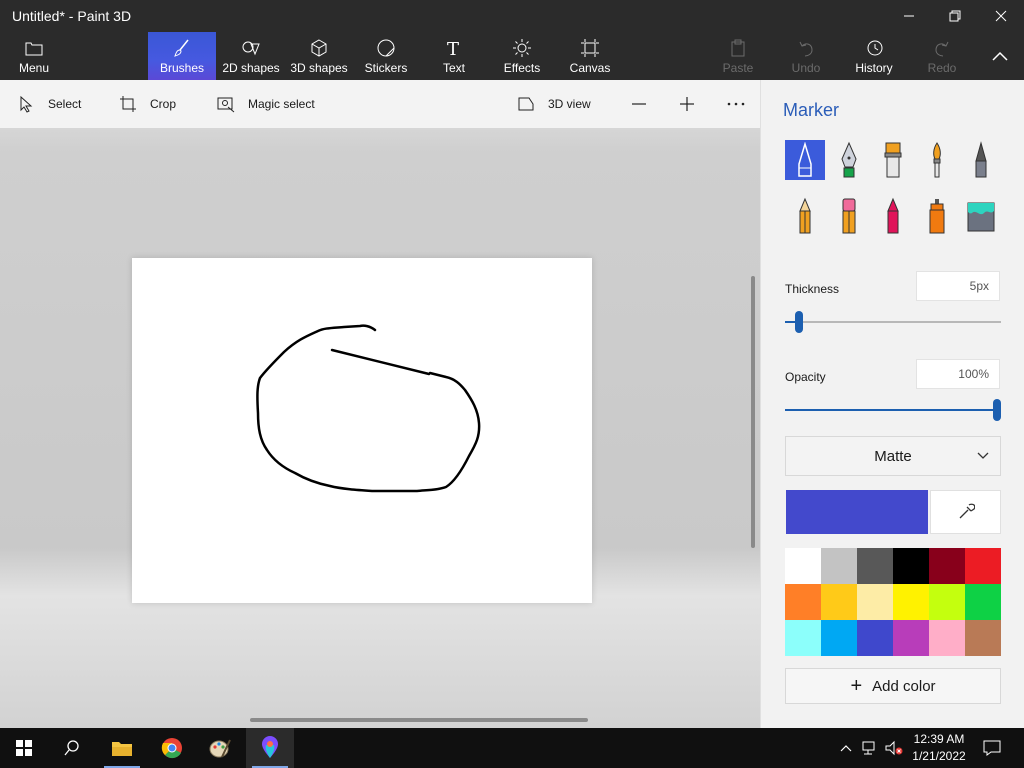 The image size is (1024, 768). I want to click on chrome-taskbar-button, so click(172, 748).